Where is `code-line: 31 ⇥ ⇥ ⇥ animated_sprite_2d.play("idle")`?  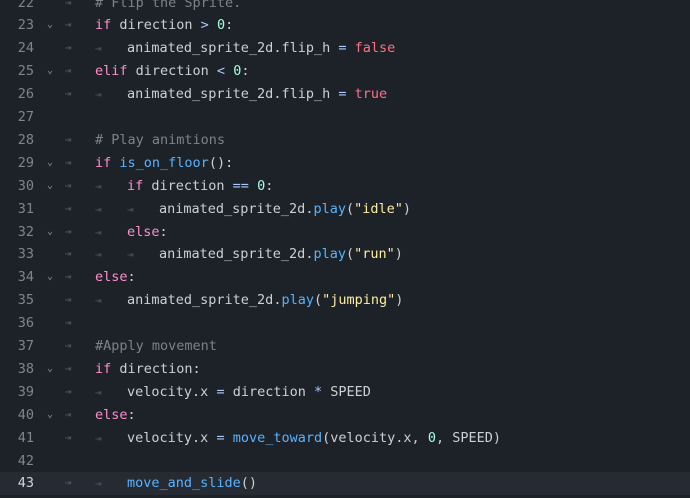
code-line: 31 ⇥ ⇥ ⇥ animated_sprite_2d.play("idle") is located at coordinates (345, 209).